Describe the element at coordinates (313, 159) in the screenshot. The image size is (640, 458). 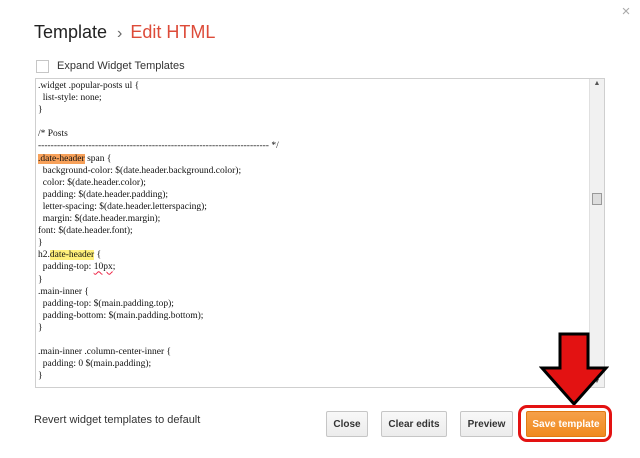
I see `code-line: .date-header span {` at that location.